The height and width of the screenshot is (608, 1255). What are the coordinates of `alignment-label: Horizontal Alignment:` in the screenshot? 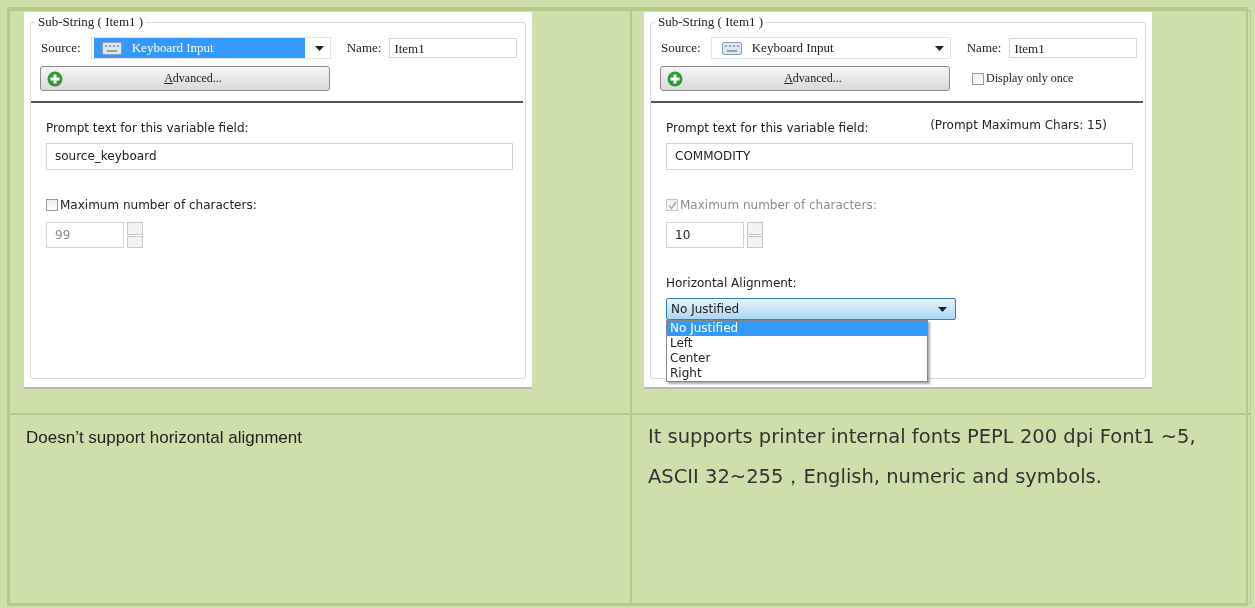 It's located at (732, 283).